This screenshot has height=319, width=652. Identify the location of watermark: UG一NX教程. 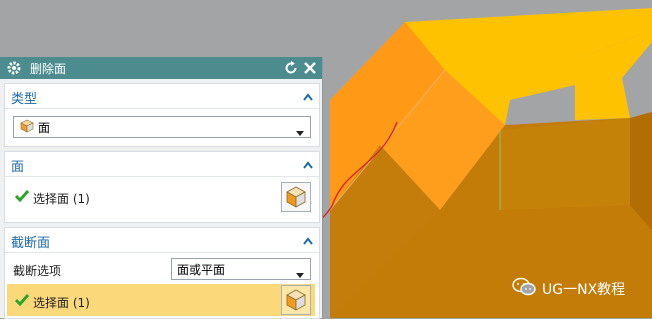
(568, 289).